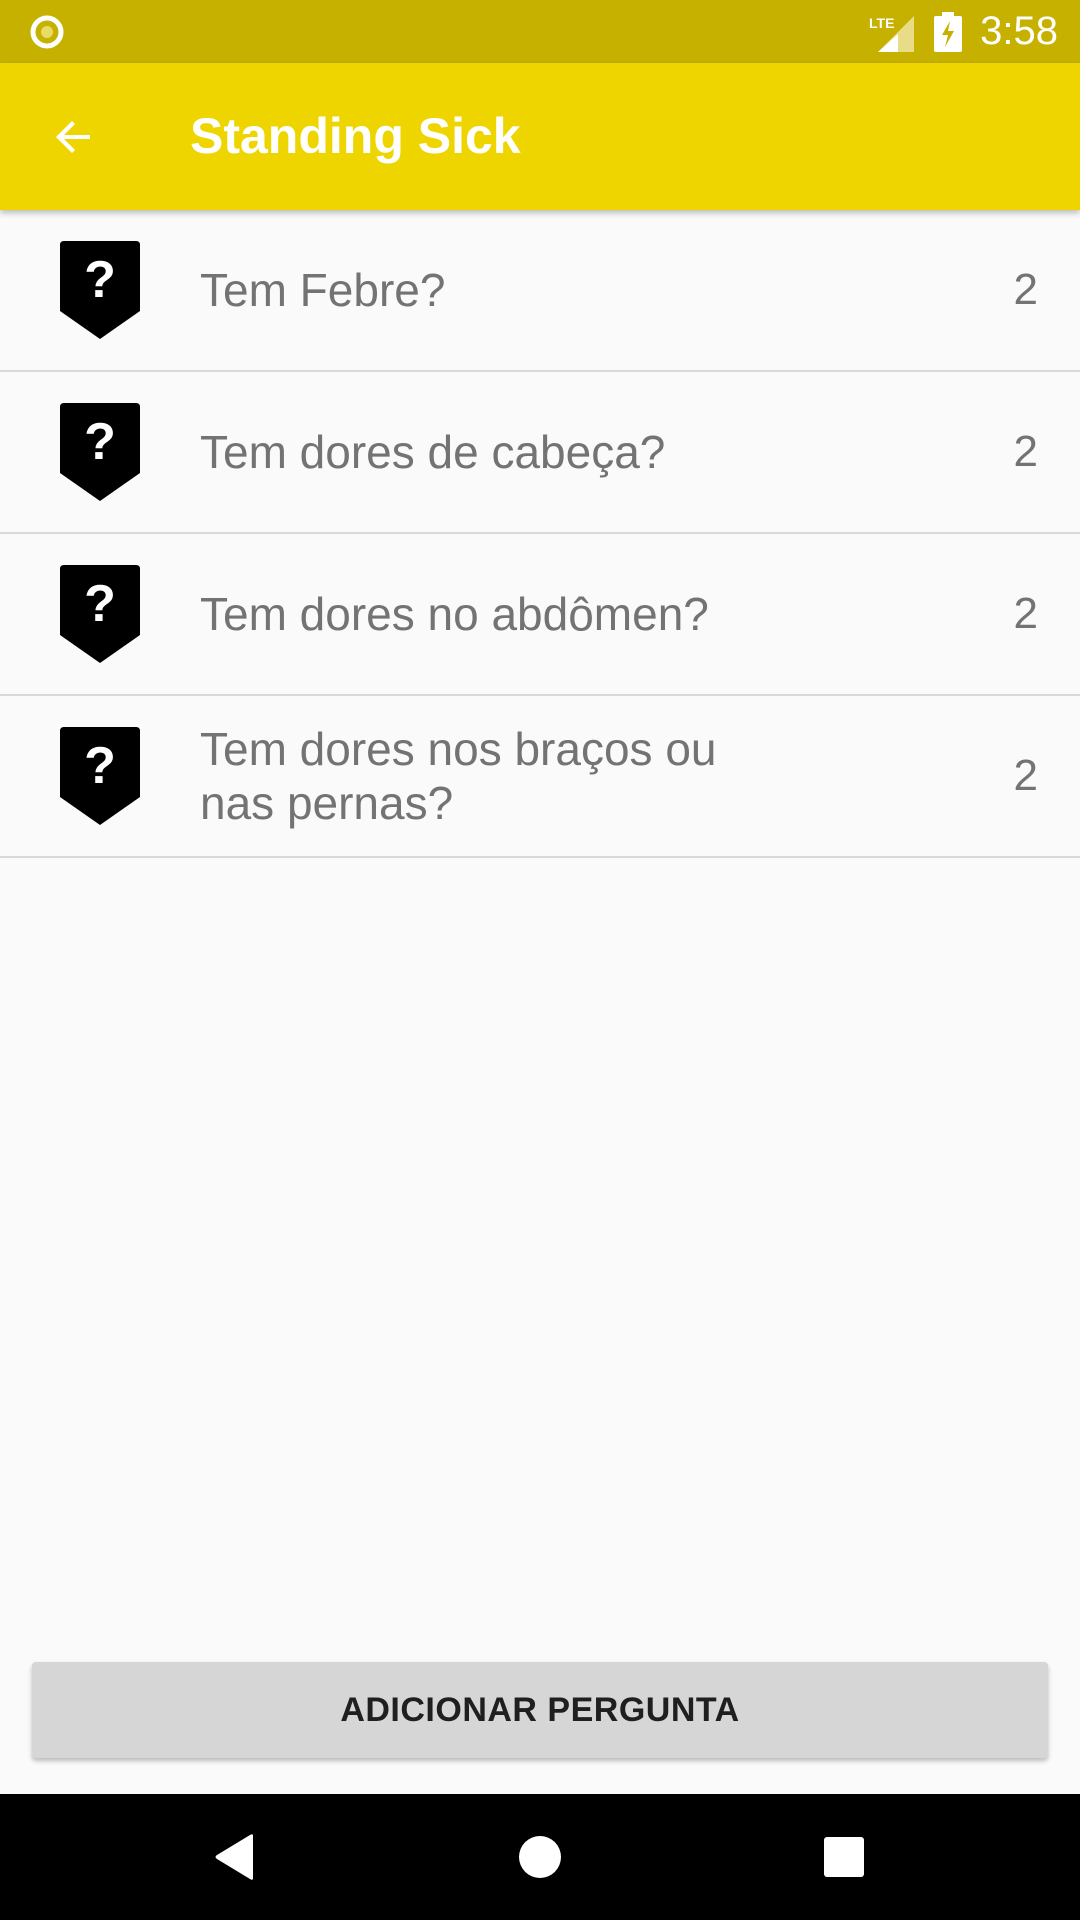 This screenshot has height=1920, width=1080. I want to click on lte-signal-icon: LTE, so click(892, 33).